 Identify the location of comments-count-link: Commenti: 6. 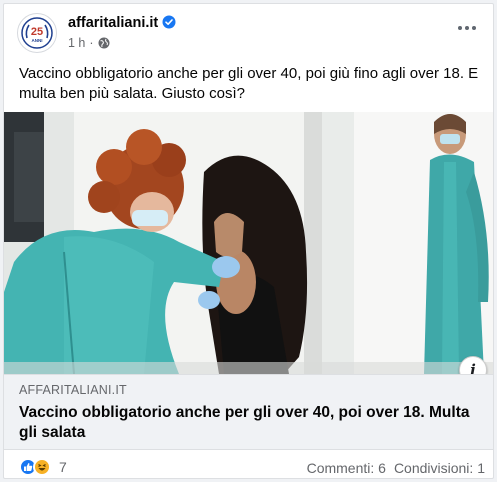
(346, 468).